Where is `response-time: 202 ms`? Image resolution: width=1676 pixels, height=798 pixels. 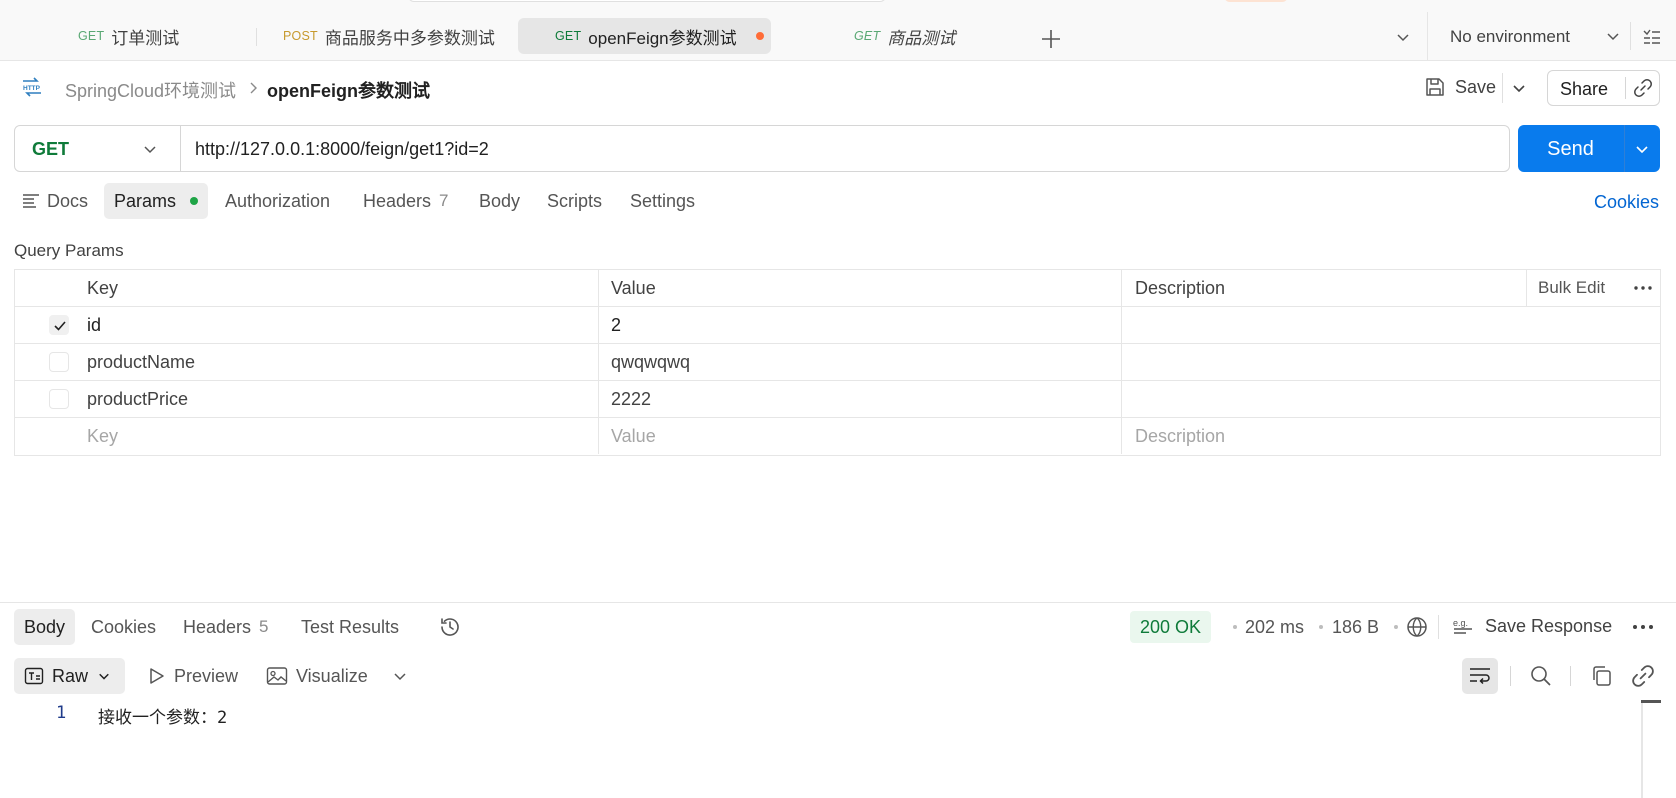
response-time: 202 ms is located at coordinates (1274, 627).